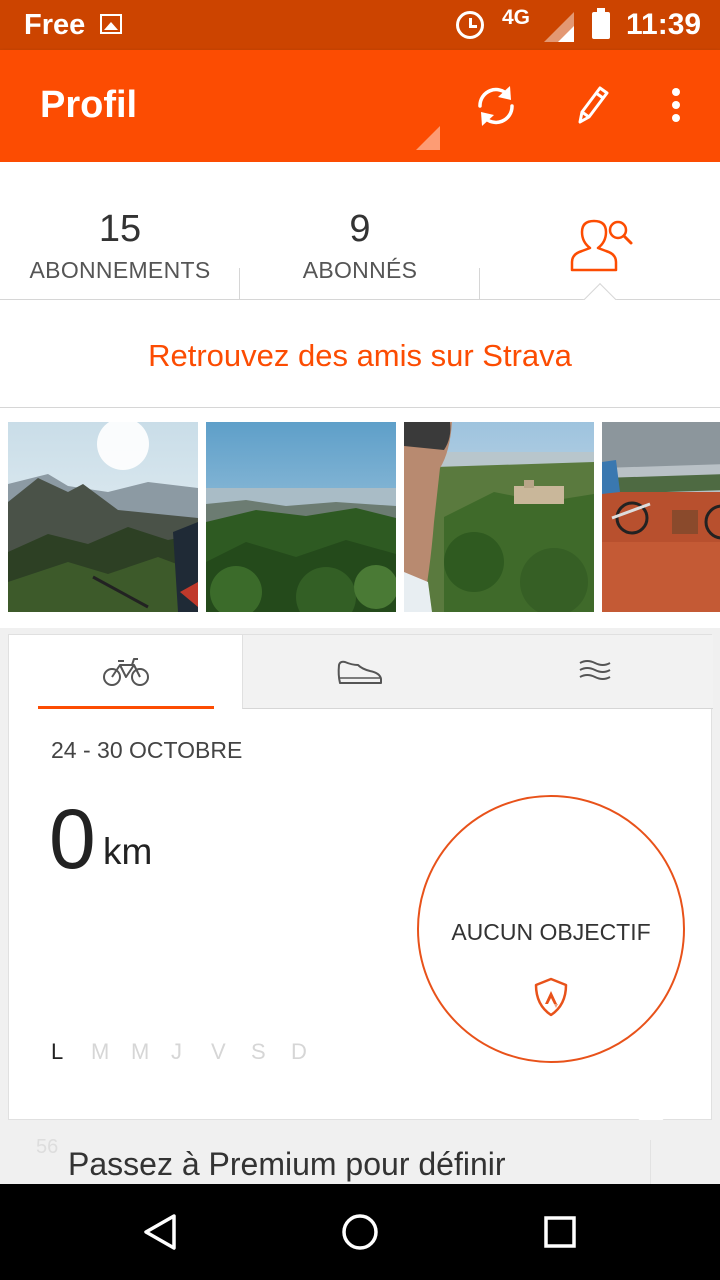  I want to click on app-bar: Profil, so click(360, 106).